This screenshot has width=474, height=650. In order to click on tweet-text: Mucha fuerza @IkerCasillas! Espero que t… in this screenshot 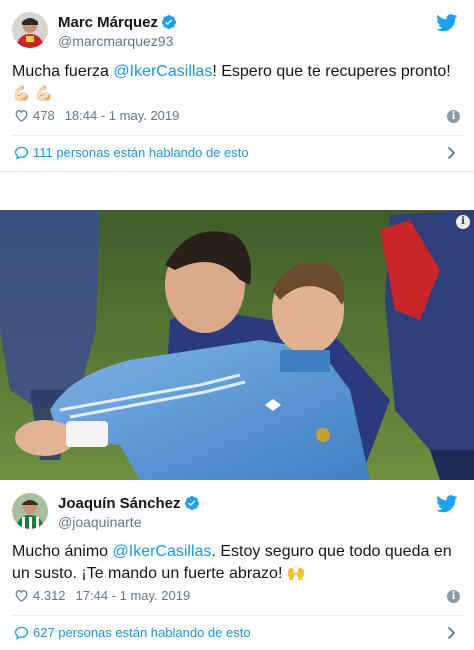, I will do `click(237, 83)`.